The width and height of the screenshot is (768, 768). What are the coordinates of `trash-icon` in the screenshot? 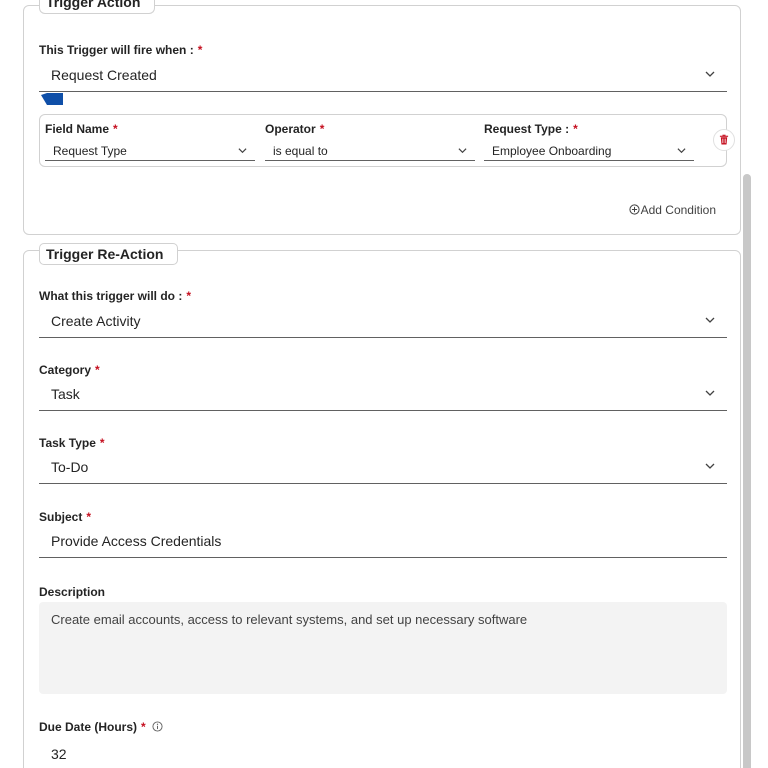 It's located at (724, 139).